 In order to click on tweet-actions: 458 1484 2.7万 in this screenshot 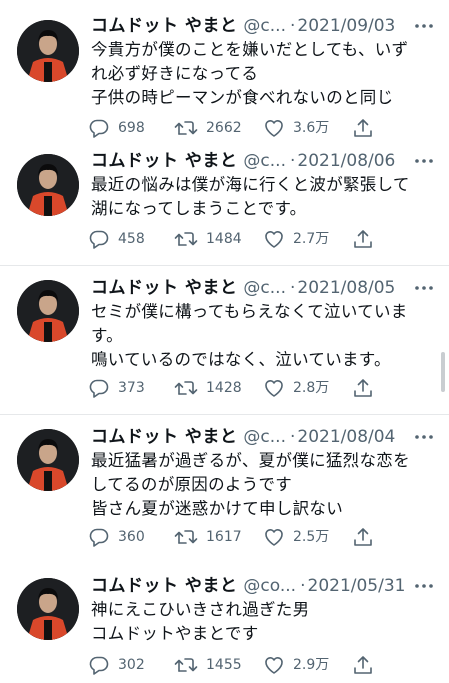, I will do `click(238, 239)`.